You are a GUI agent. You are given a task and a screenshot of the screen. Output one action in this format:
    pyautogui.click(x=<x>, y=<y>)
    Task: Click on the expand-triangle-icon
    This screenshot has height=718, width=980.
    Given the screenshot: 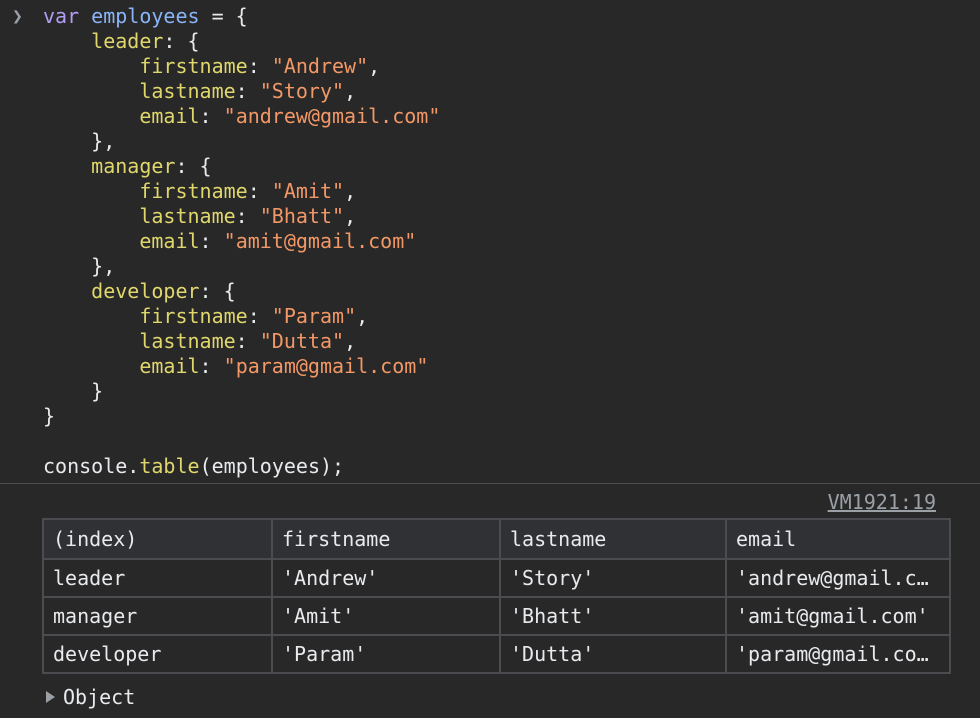 What is the action you would take?
    pyautogui.click(x=50, y=697)
    